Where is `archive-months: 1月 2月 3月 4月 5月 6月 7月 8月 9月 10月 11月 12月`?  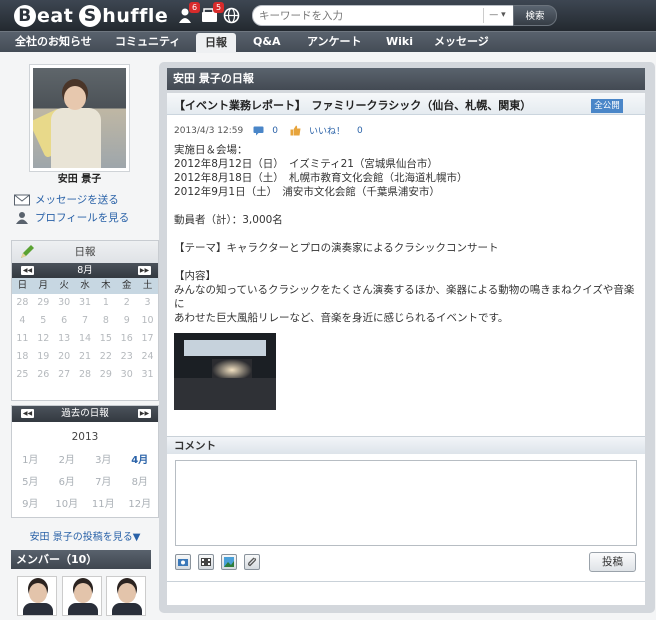
archive-months: 1月 2月 3月 4月 5月 6月 7月 8月 9月 10月 11月 12月 is located at coordinates (85, 483).